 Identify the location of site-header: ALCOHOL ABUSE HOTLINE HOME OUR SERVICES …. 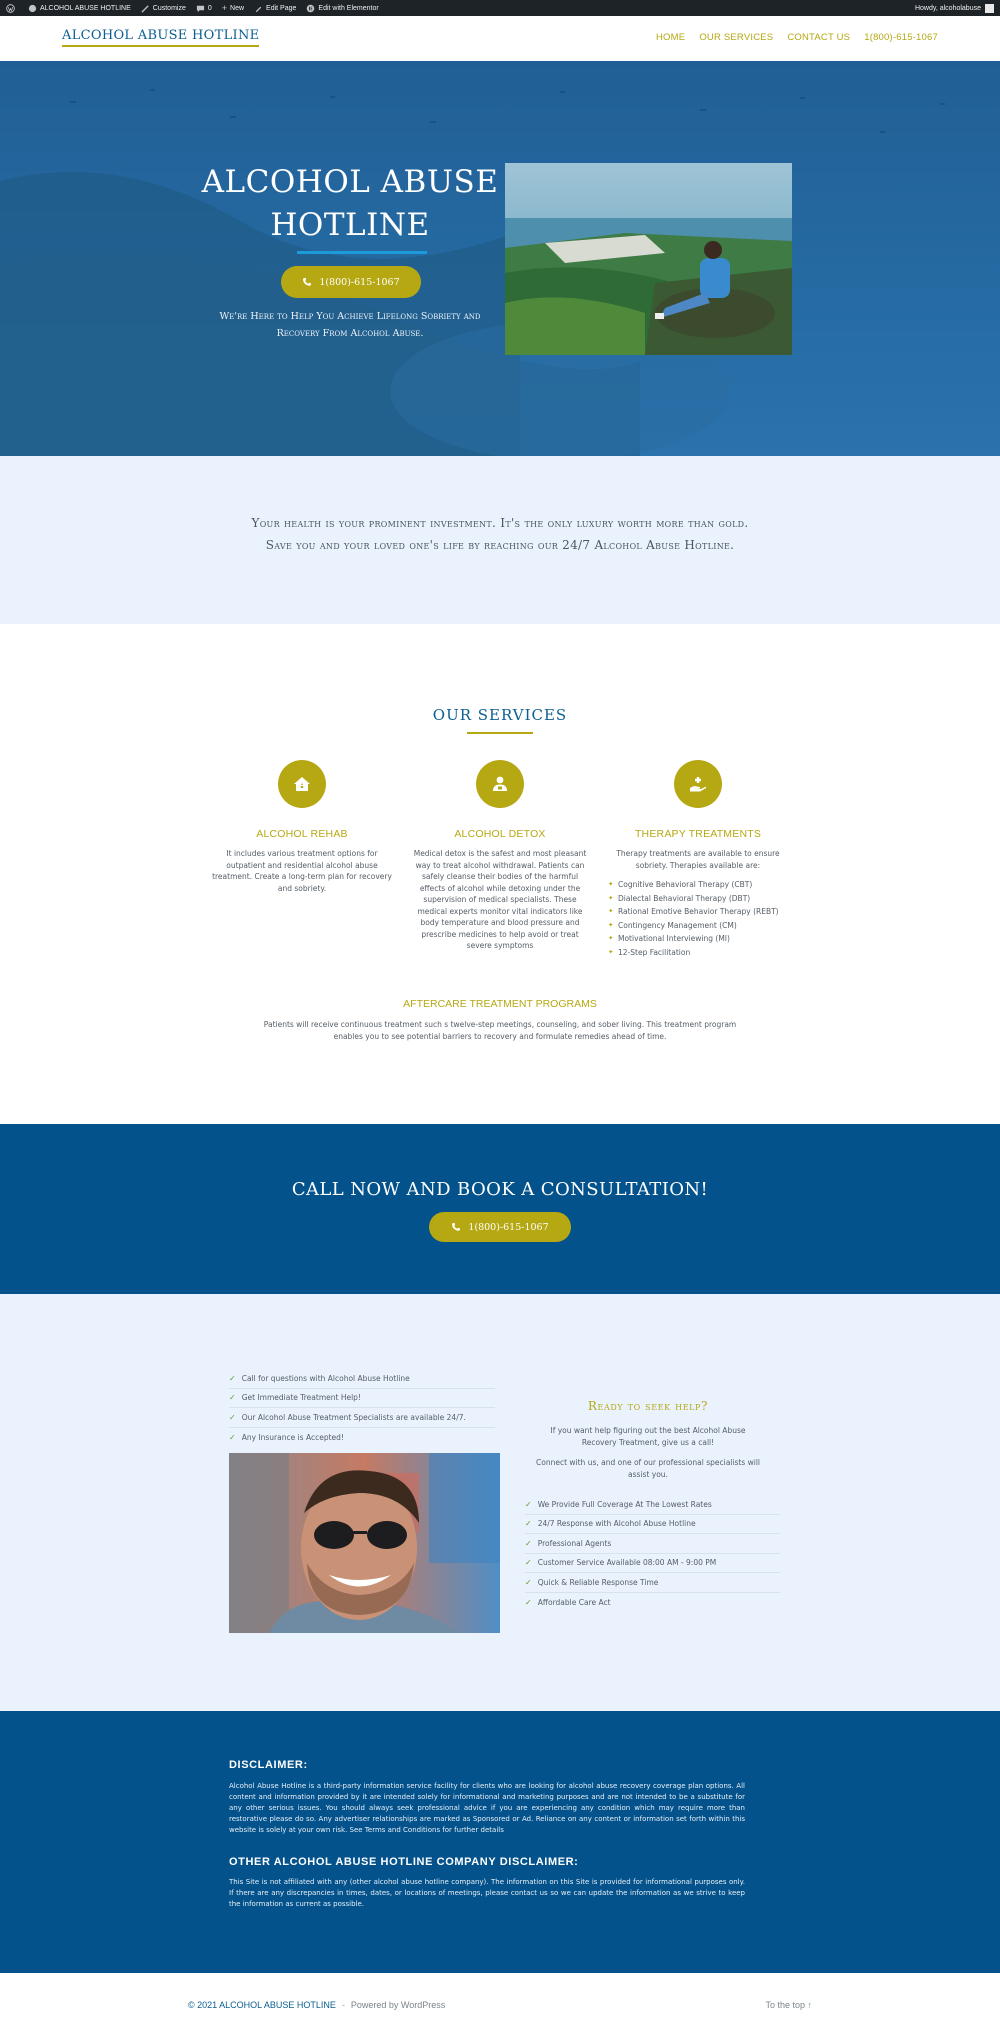
(500, 38).